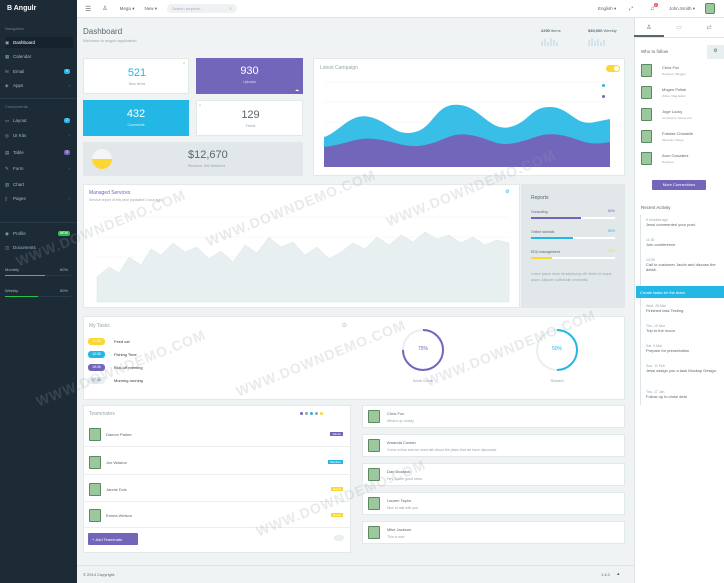 This screenshot has height=583, width=724. Describe the element at coordinates (39, 42) in the screenshot. I see `sidebar-item-dashboard: ▣ Dashboard` at that location.